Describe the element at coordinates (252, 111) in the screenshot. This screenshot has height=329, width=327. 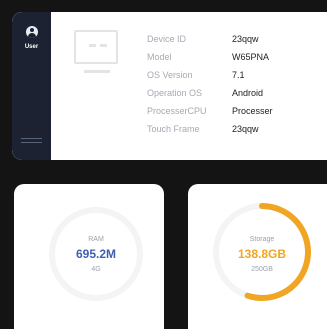
I see `info-value: Processer` at that location.